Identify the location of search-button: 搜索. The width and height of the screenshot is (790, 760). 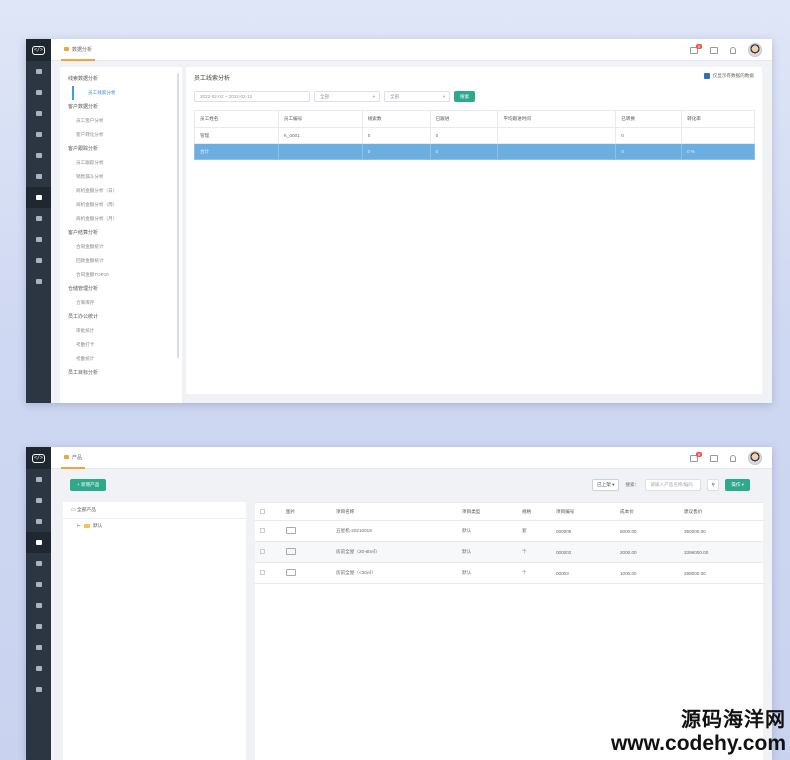
(465, 96).